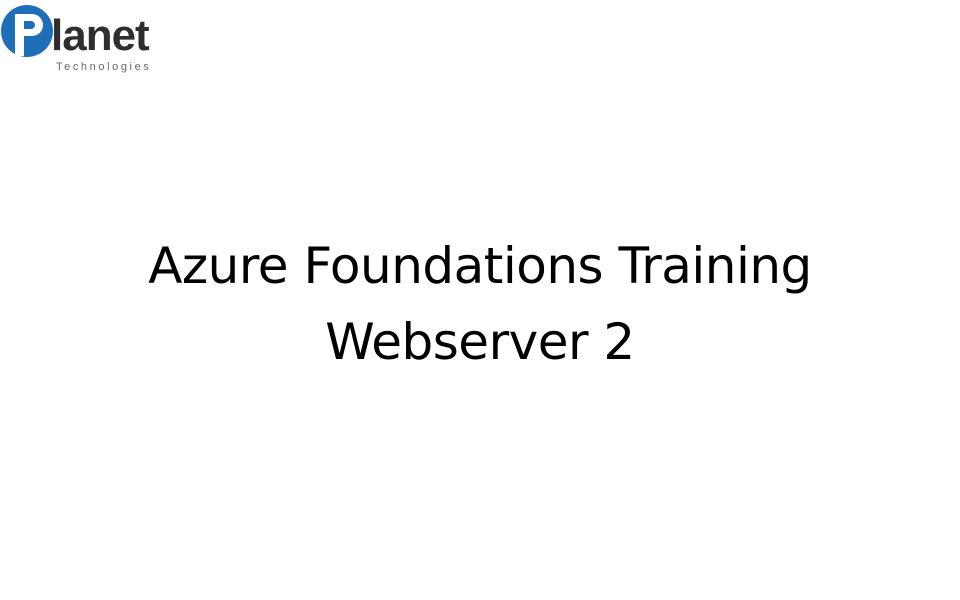  What do you see at coordinates (103, 67) in the screenshot?
I see `logo-tagline: Technologies` at bounding box center [103, 67].